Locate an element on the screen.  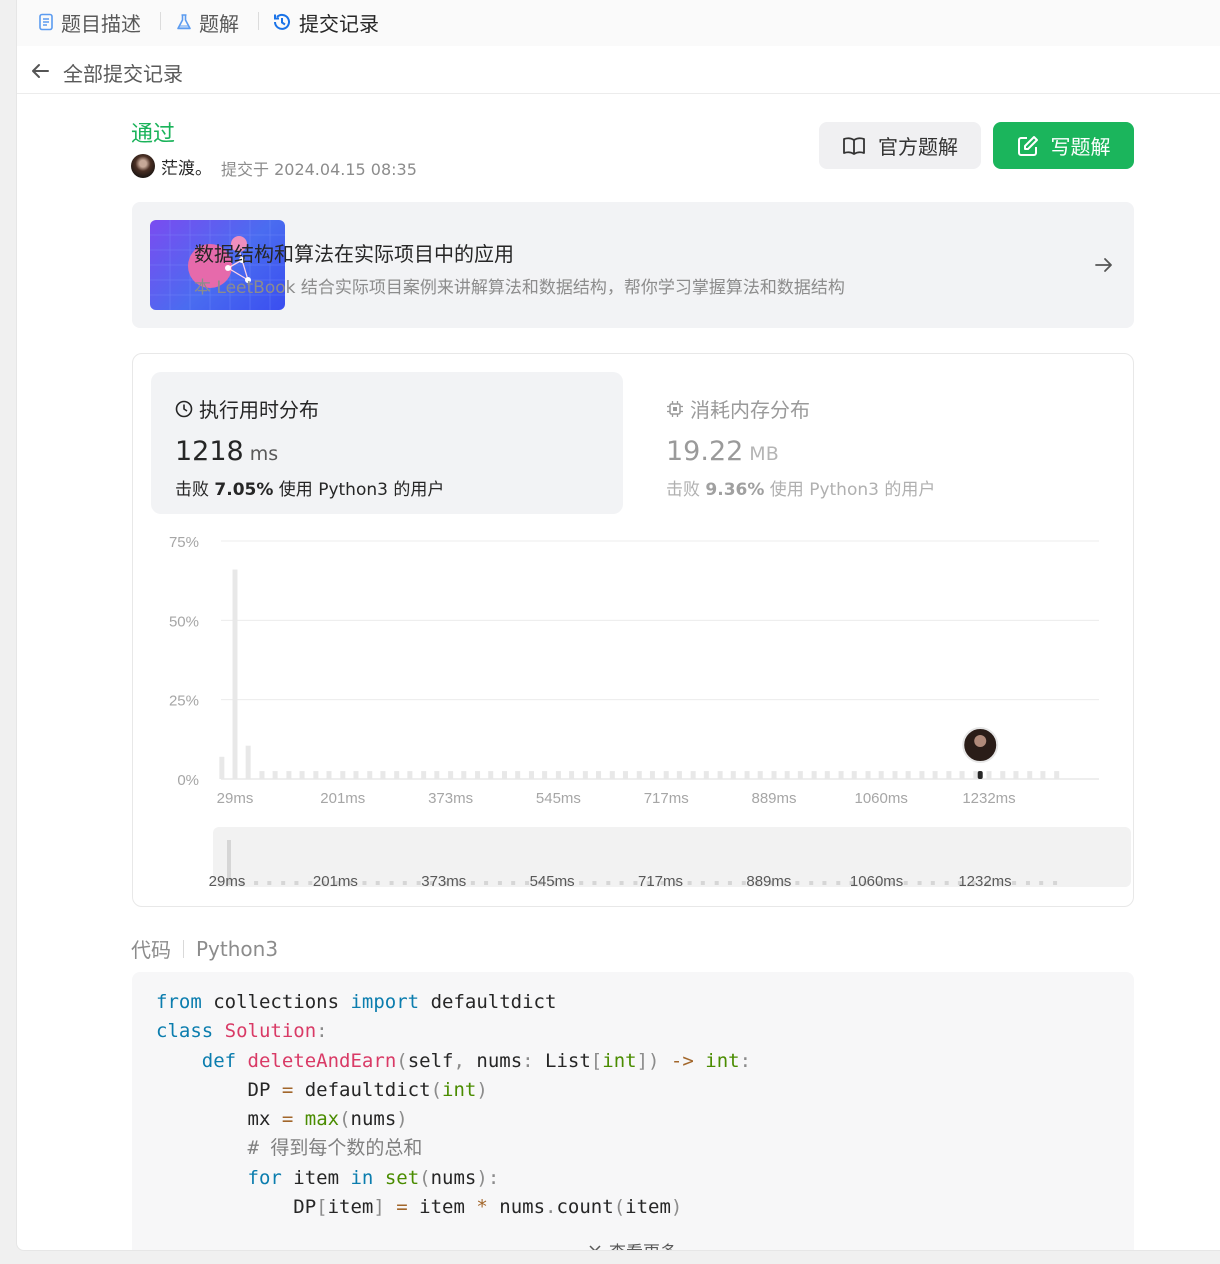
memory-beat-pct: 9.36% is located at coordinates (735, 490).